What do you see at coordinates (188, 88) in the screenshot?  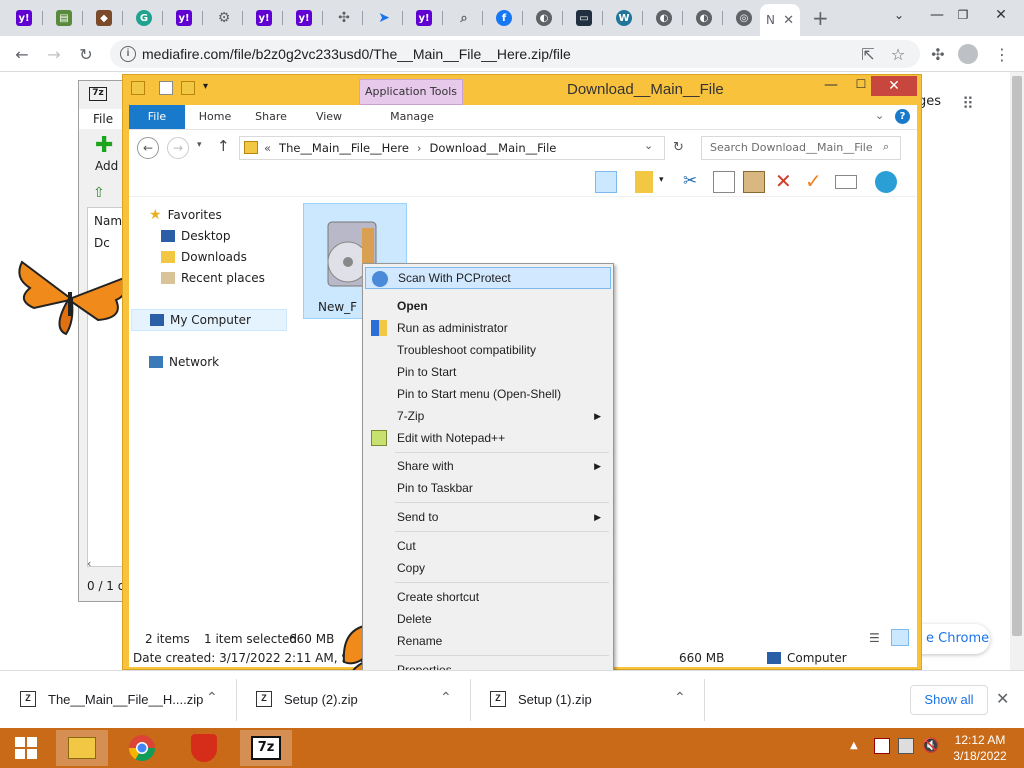 I see `new-folder-icon` at bounding box center [188, 88].